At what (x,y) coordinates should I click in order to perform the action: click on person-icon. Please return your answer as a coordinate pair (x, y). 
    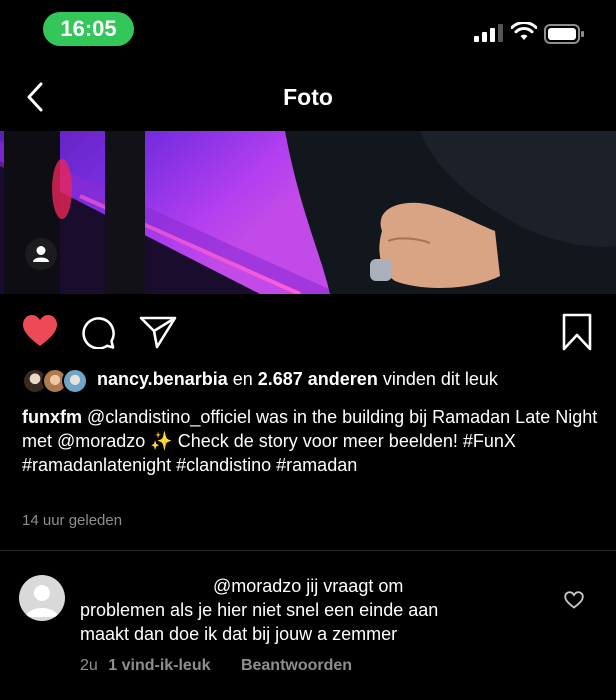
    Looking at the image, I should click on (41, 254).